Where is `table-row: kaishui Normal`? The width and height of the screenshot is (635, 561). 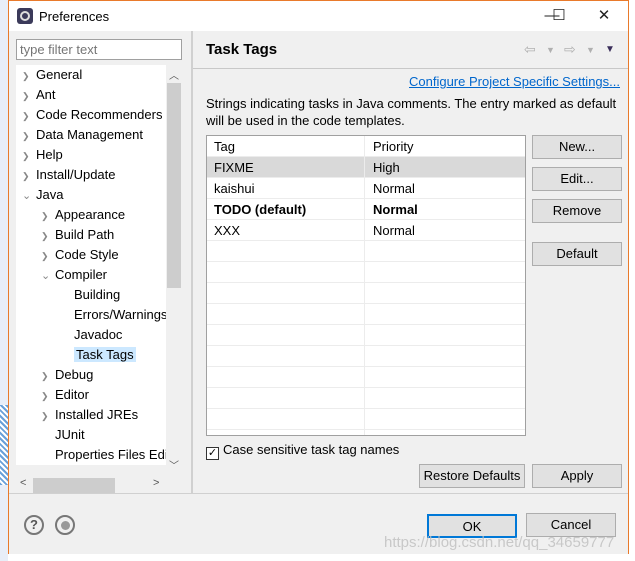
table-row: kaishui Normal is located at coordinates (366, 188).